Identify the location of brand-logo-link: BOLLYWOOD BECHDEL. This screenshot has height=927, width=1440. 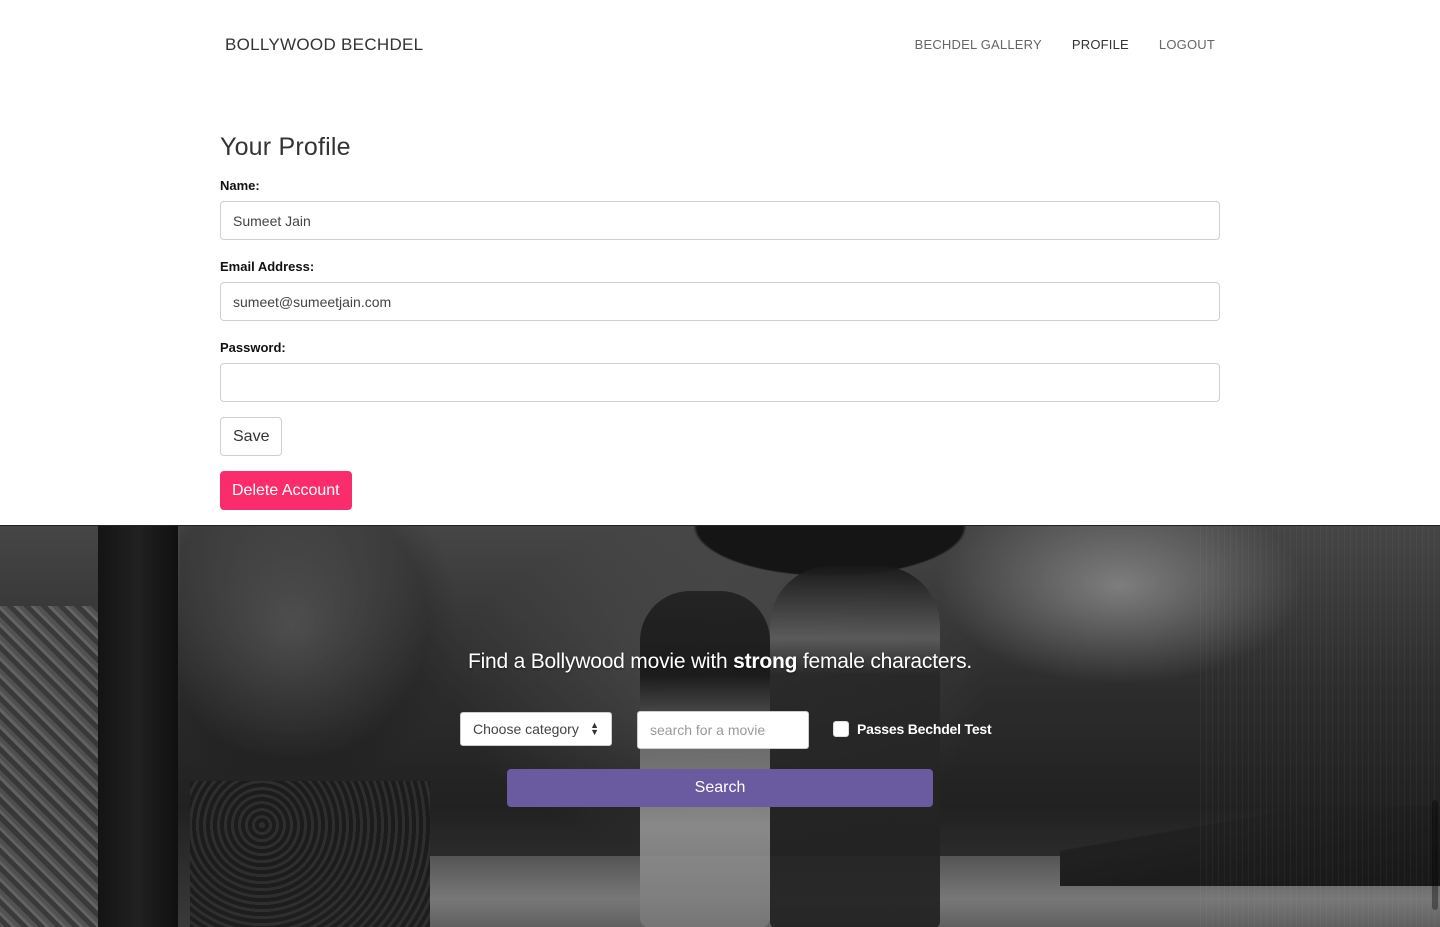
(324, 45).